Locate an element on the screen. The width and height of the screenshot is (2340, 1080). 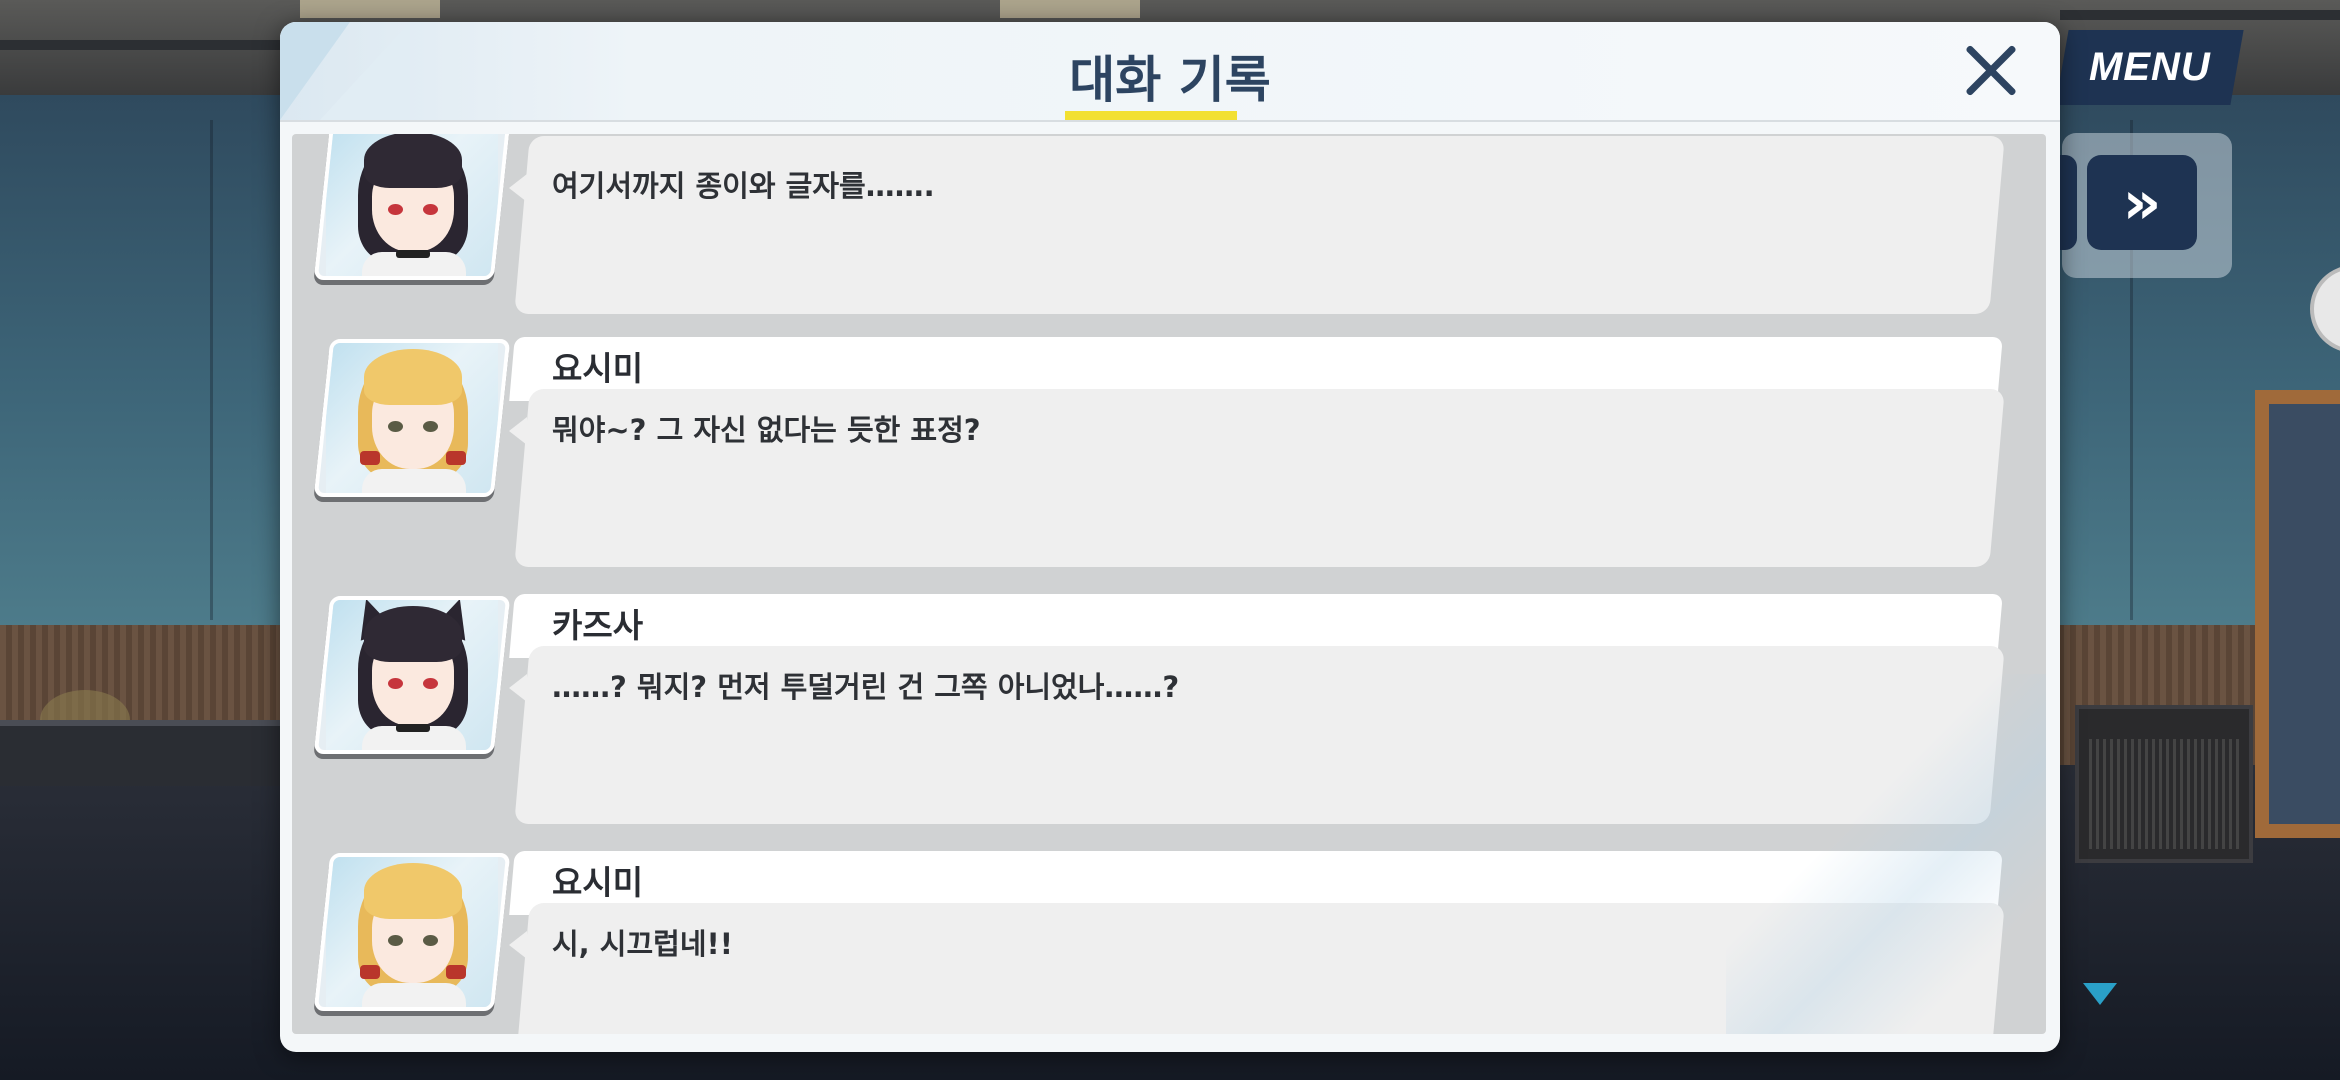
door is located at coordinates (2297, 614).